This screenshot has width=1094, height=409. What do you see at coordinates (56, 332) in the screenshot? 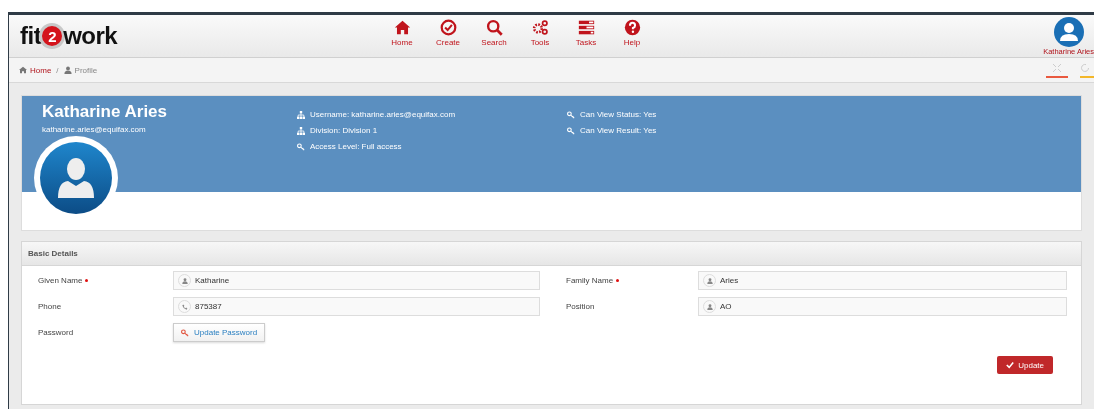
I see `field-label: Password` at bounding box center [56, 332].